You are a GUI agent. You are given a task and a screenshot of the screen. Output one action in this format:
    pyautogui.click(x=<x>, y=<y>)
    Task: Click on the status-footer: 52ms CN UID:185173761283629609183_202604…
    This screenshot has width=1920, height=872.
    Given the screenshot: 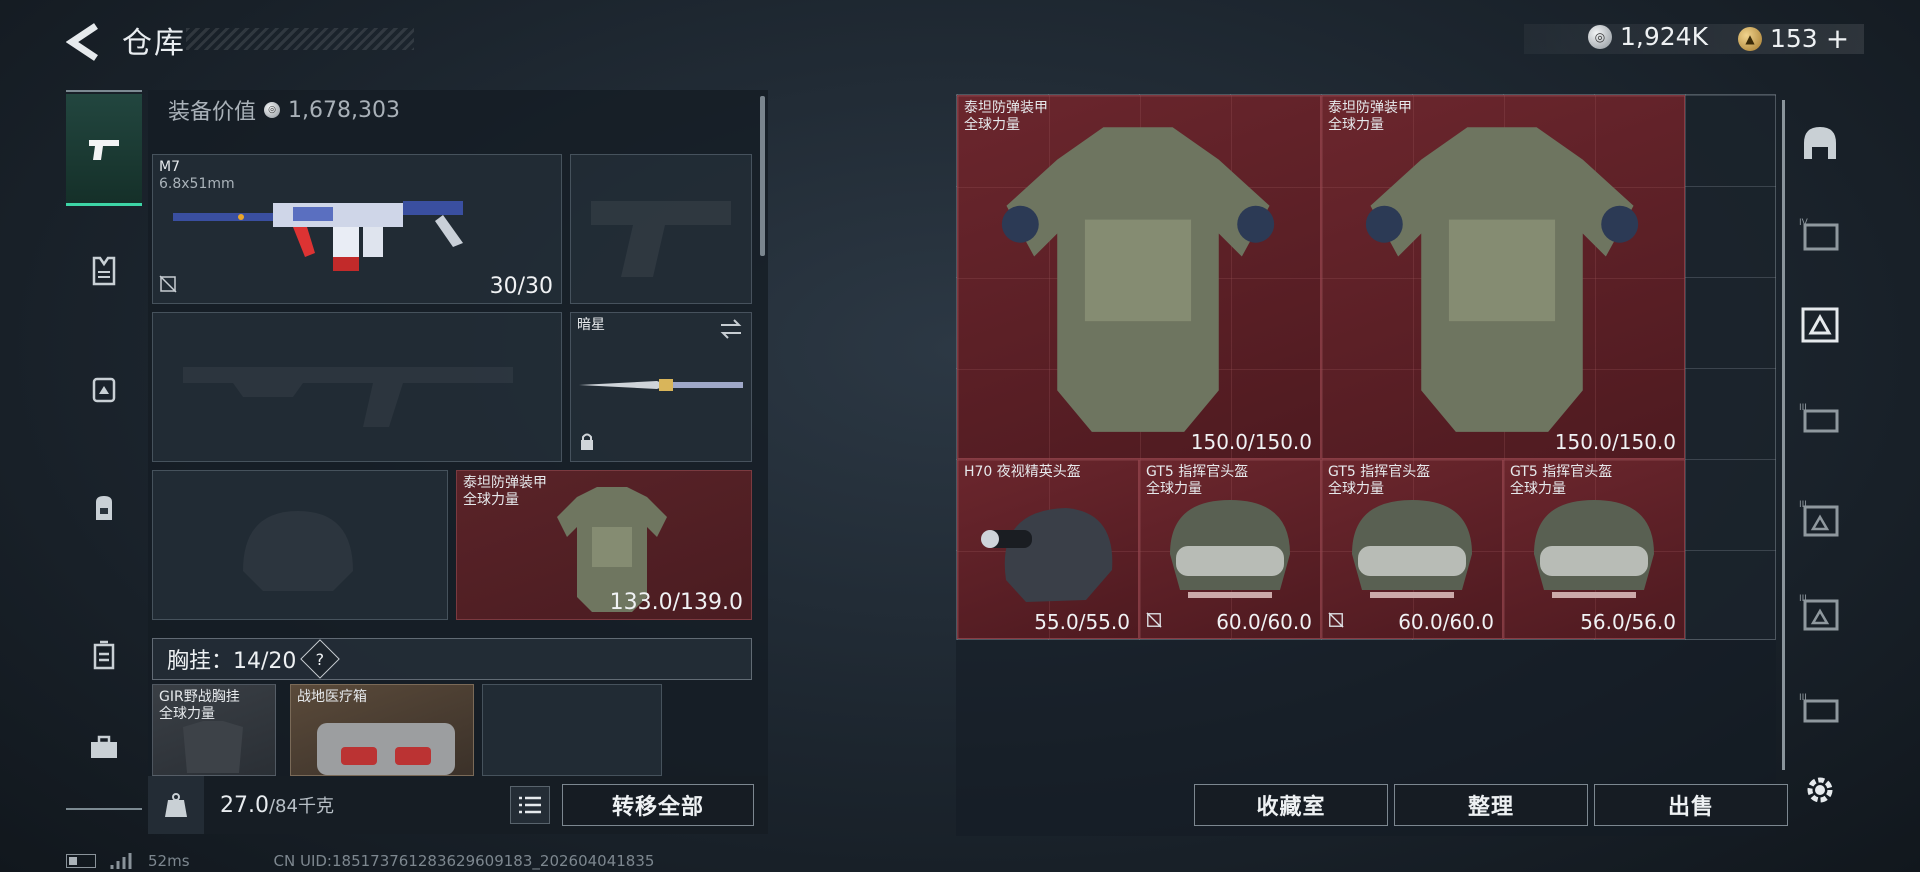 What is the action you would take?
    pyautogui.click(x=360, y=861)
    